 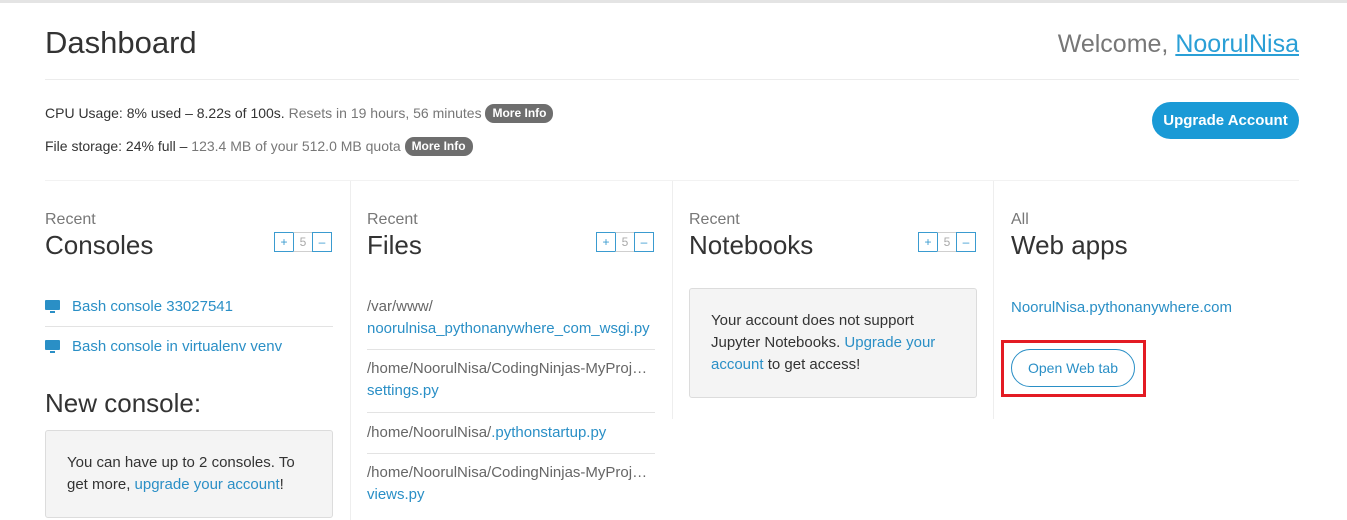 What do you see at coordinates (322, 242) in the screenshot?
I see `consoles-decrease-button: –` at bounding box center [322, 242].